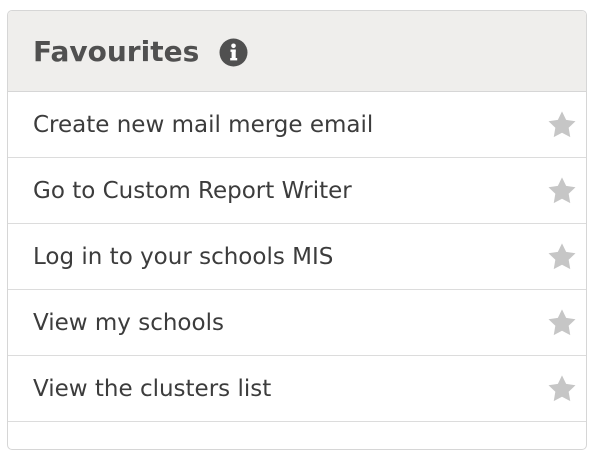 The image size is (598, 450). What do you see at coordinates (297, 323) in the screenshot?
I see `list-item: View my schools` at bounding box center [297, 323].